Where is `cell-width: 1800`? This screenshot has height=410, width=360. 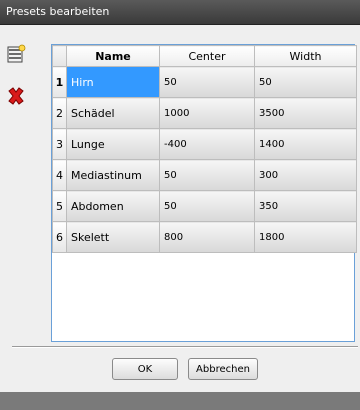 cell-width: 1800 is located at coordinates (305, 237).